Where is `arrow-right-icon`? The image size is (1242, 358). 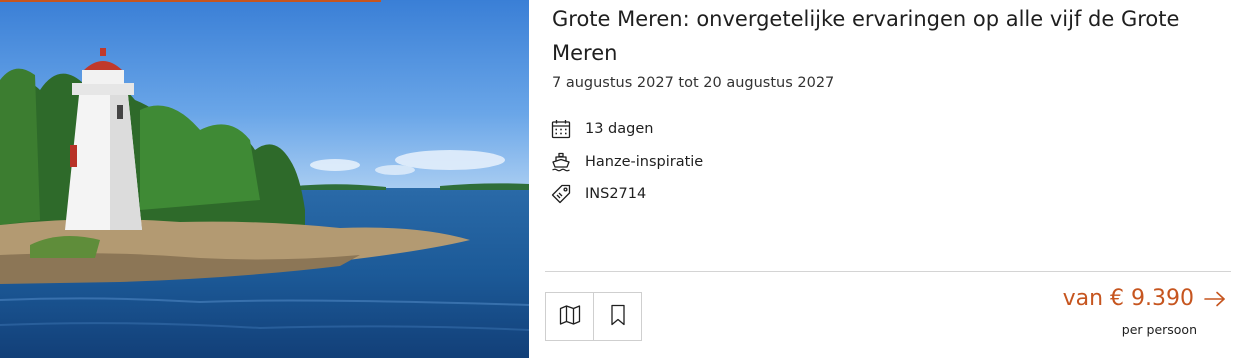
arrow-right-icon is located at coordinates (1215, 299).